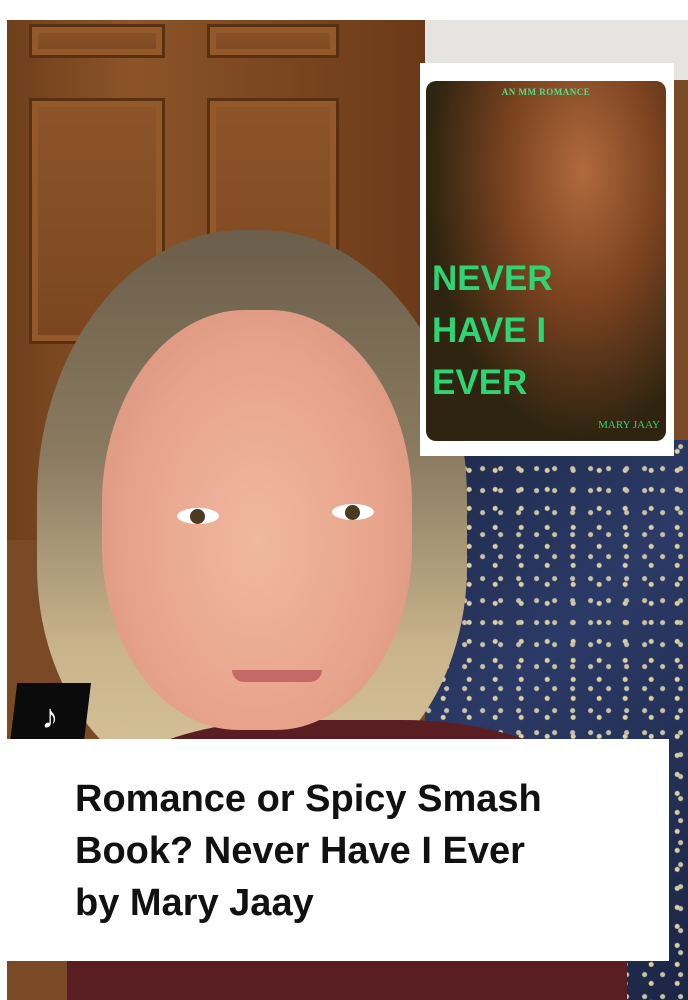  I want to click on cover-title: NEVER HAVE I EVER, so click(512, 331).